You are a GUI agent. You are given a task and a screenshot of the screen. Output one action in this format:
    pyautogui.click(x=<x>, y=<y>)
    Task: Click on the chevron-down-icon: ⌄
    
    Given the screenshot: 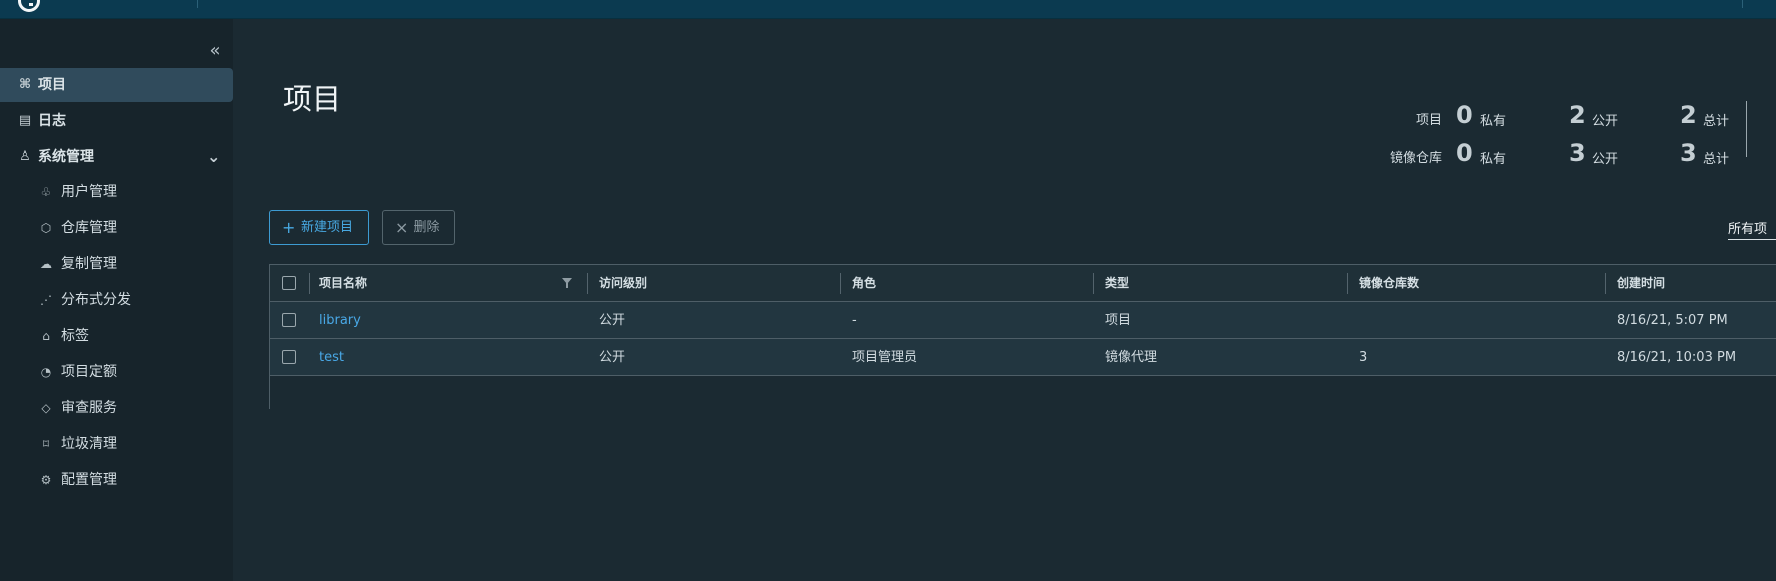 What is the action you would take?
    pyautogui.click(x=214, y=156)
    